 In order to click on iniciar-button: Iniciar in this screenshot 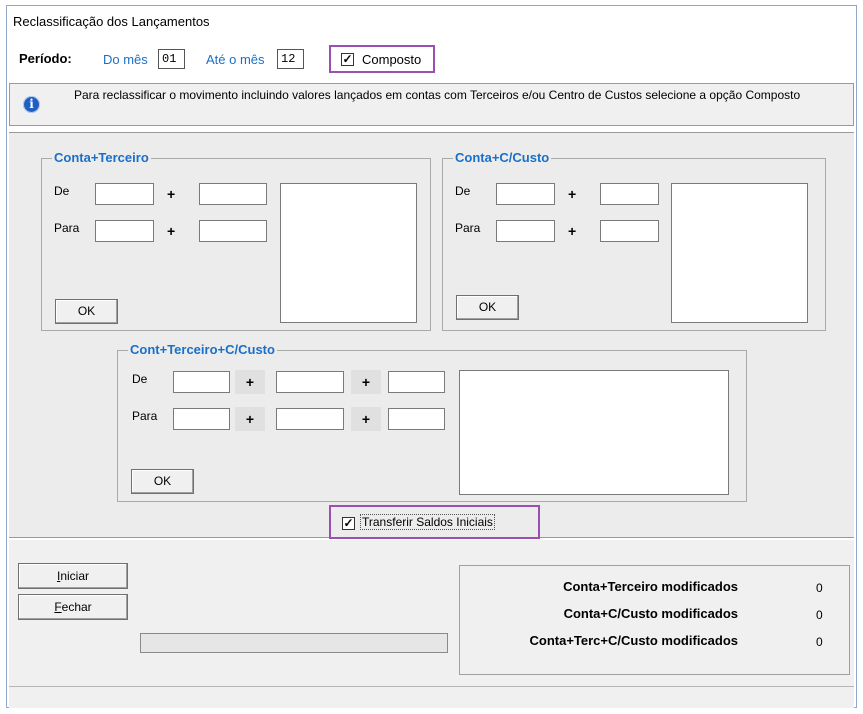, I will do `click(73, 576)`.